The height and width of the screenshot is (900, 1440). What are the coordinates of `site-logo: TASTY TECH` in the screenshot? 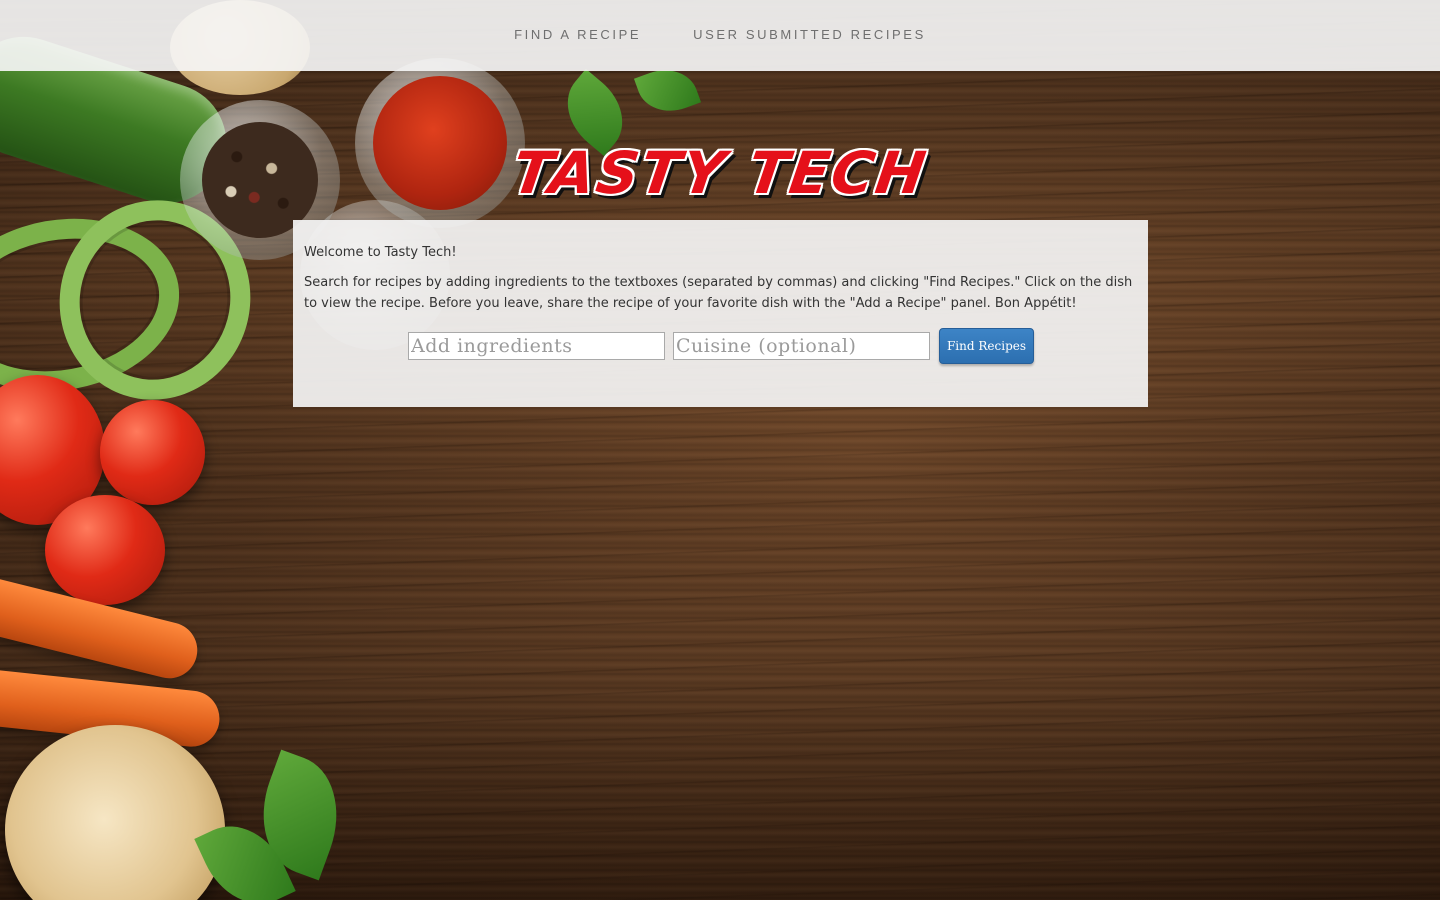 It's located at (720, 173).